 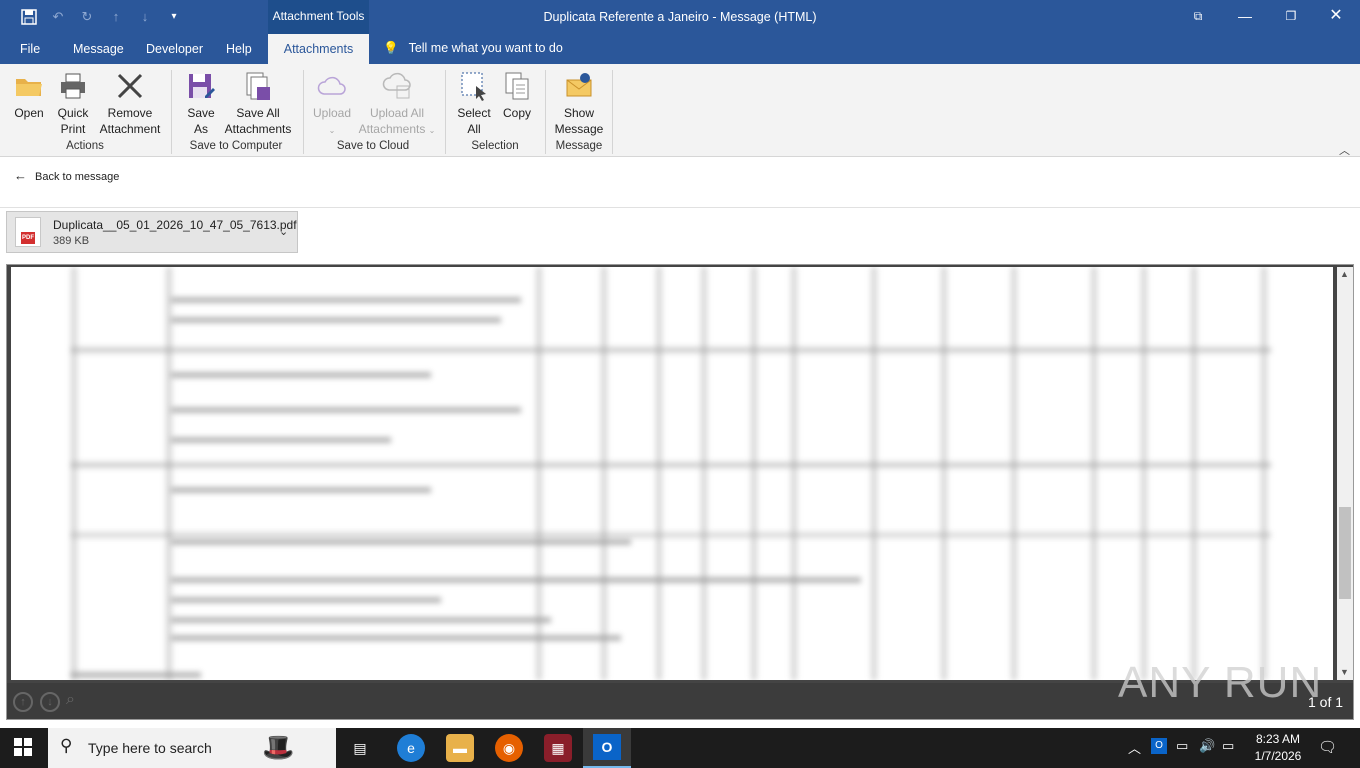 I want to click on quick-print-label-1: Quick, so click(x=73, y=113).